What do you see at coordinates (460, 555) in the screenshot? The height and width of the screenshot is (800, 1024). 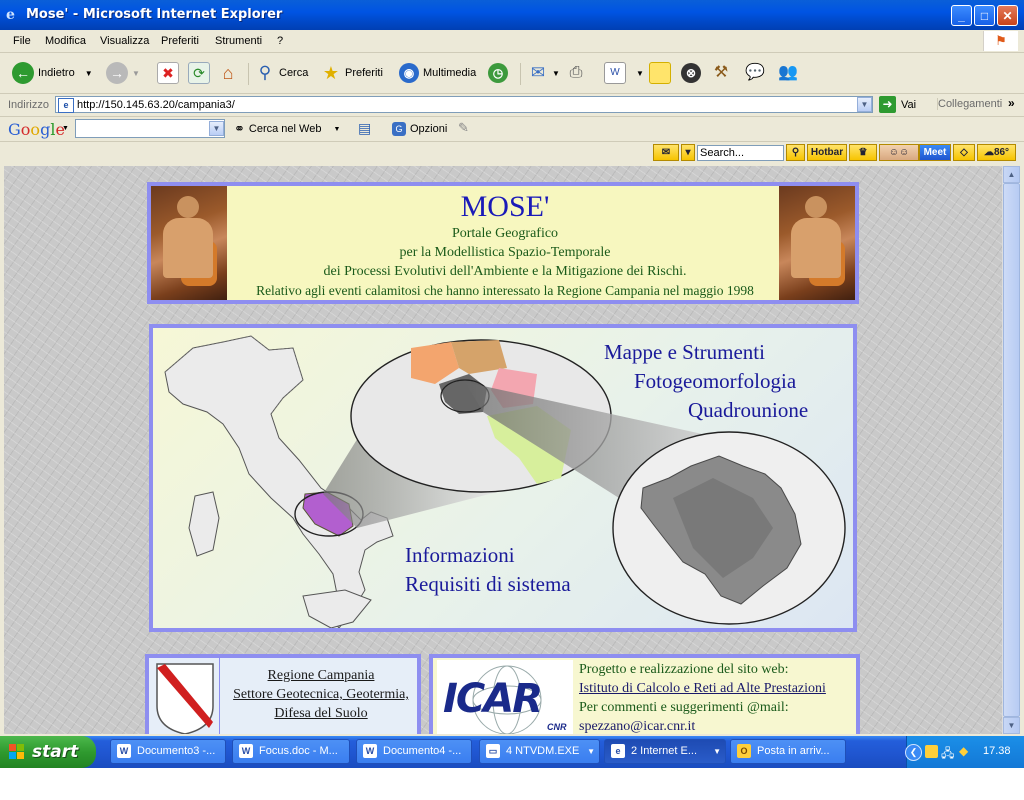 I see `link-informazioni: Informazioni` at bounding box center [460, 555].